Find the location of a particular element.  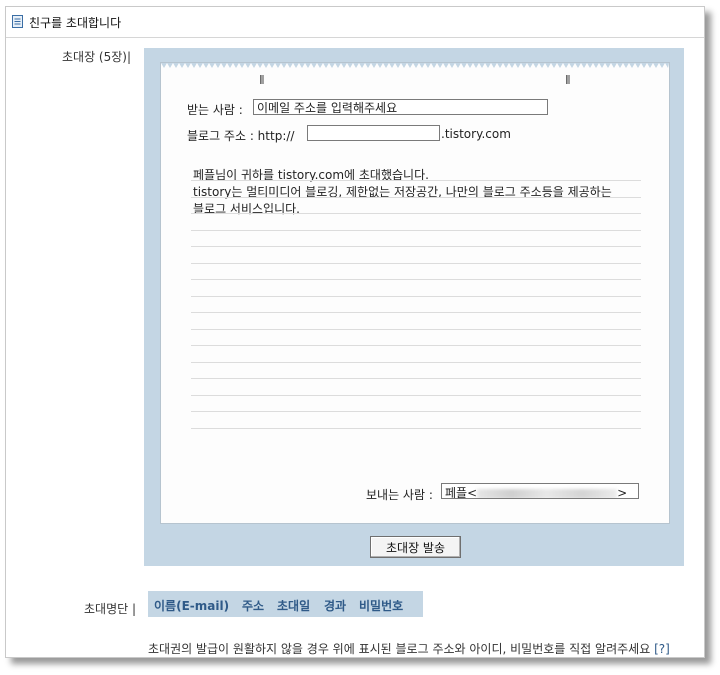

column-password: 비밀번호 is located at coordinates (381, 605).